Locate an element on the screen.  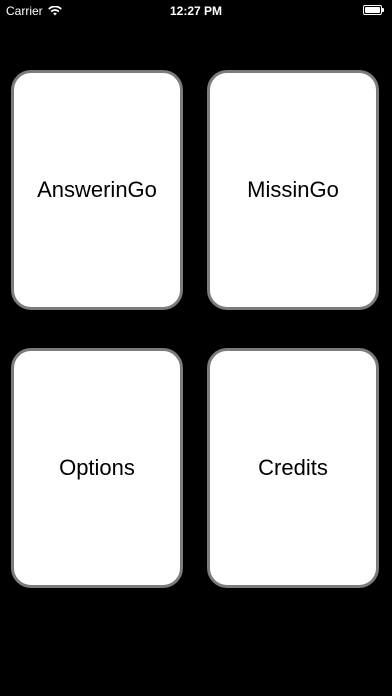
battery-fill is located at coordinates (372, 10).